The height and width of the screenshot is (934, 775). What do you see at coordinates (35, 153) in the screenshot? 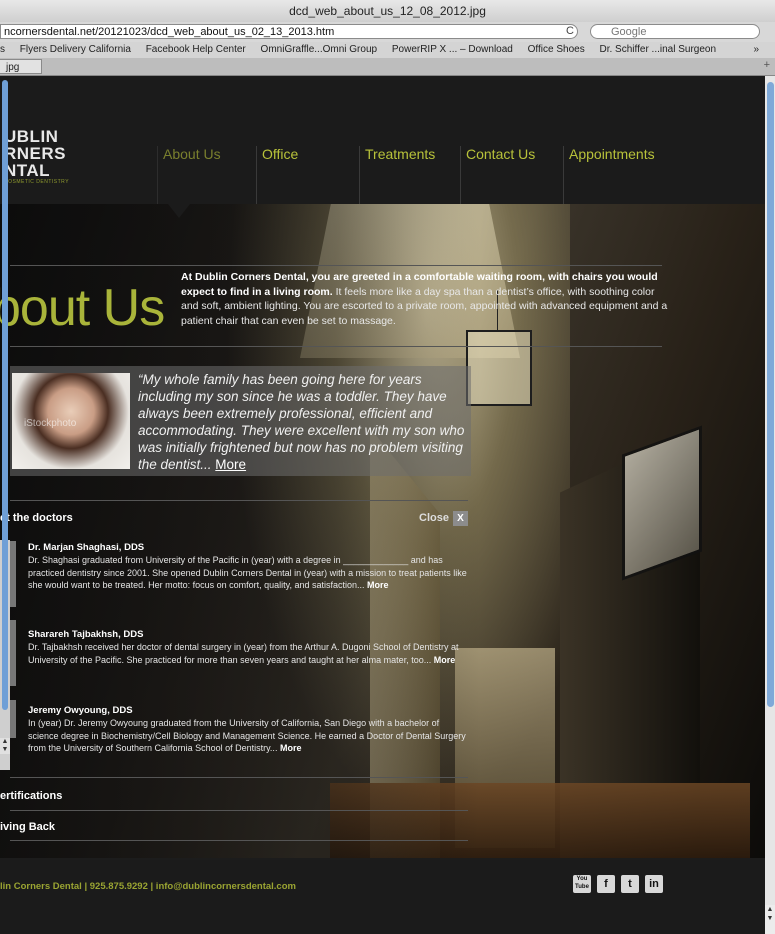
I see `site-logo: UBLIN RNERS NTAL` at bounding box center [35, 153].